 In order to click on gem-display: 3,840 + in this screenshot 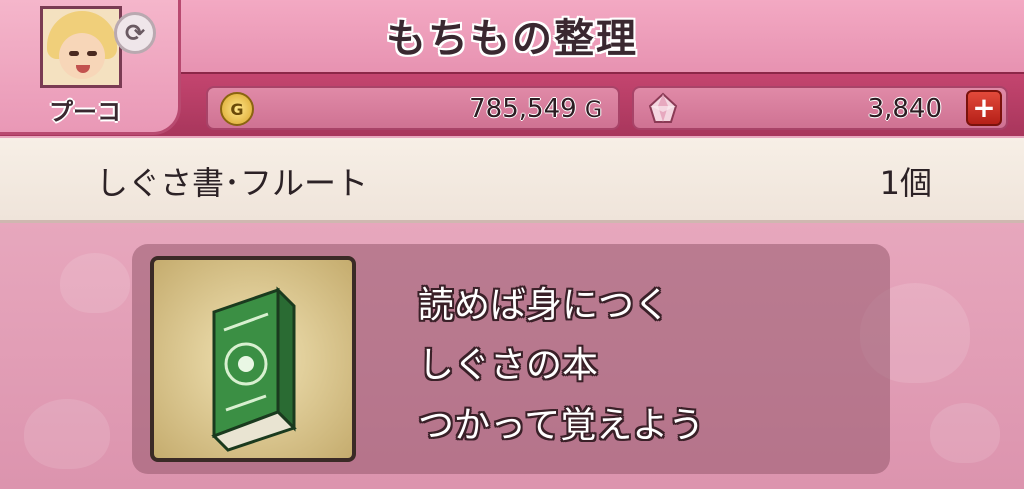, I will do `click(820, 108)`.